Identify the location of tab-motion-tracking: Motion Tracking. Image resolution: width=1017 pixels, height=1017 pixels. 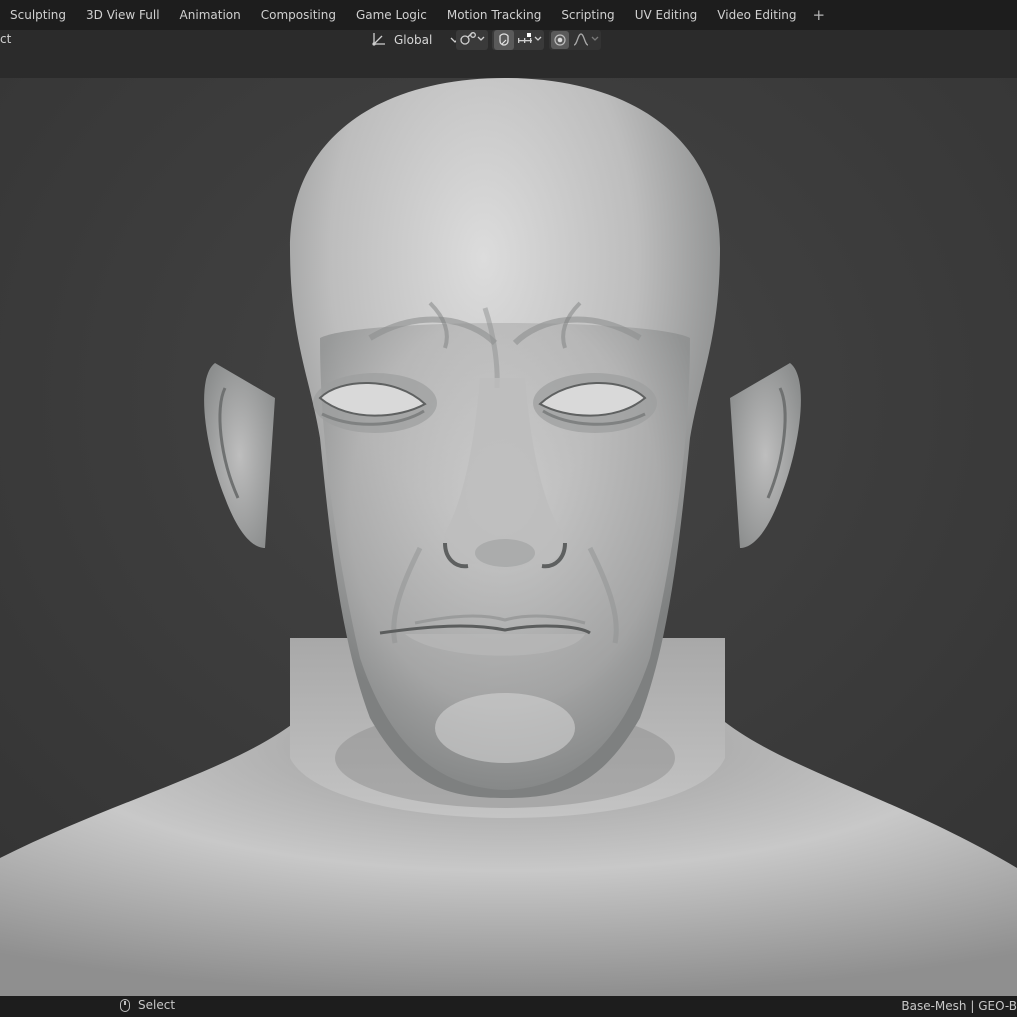
(494, 15).